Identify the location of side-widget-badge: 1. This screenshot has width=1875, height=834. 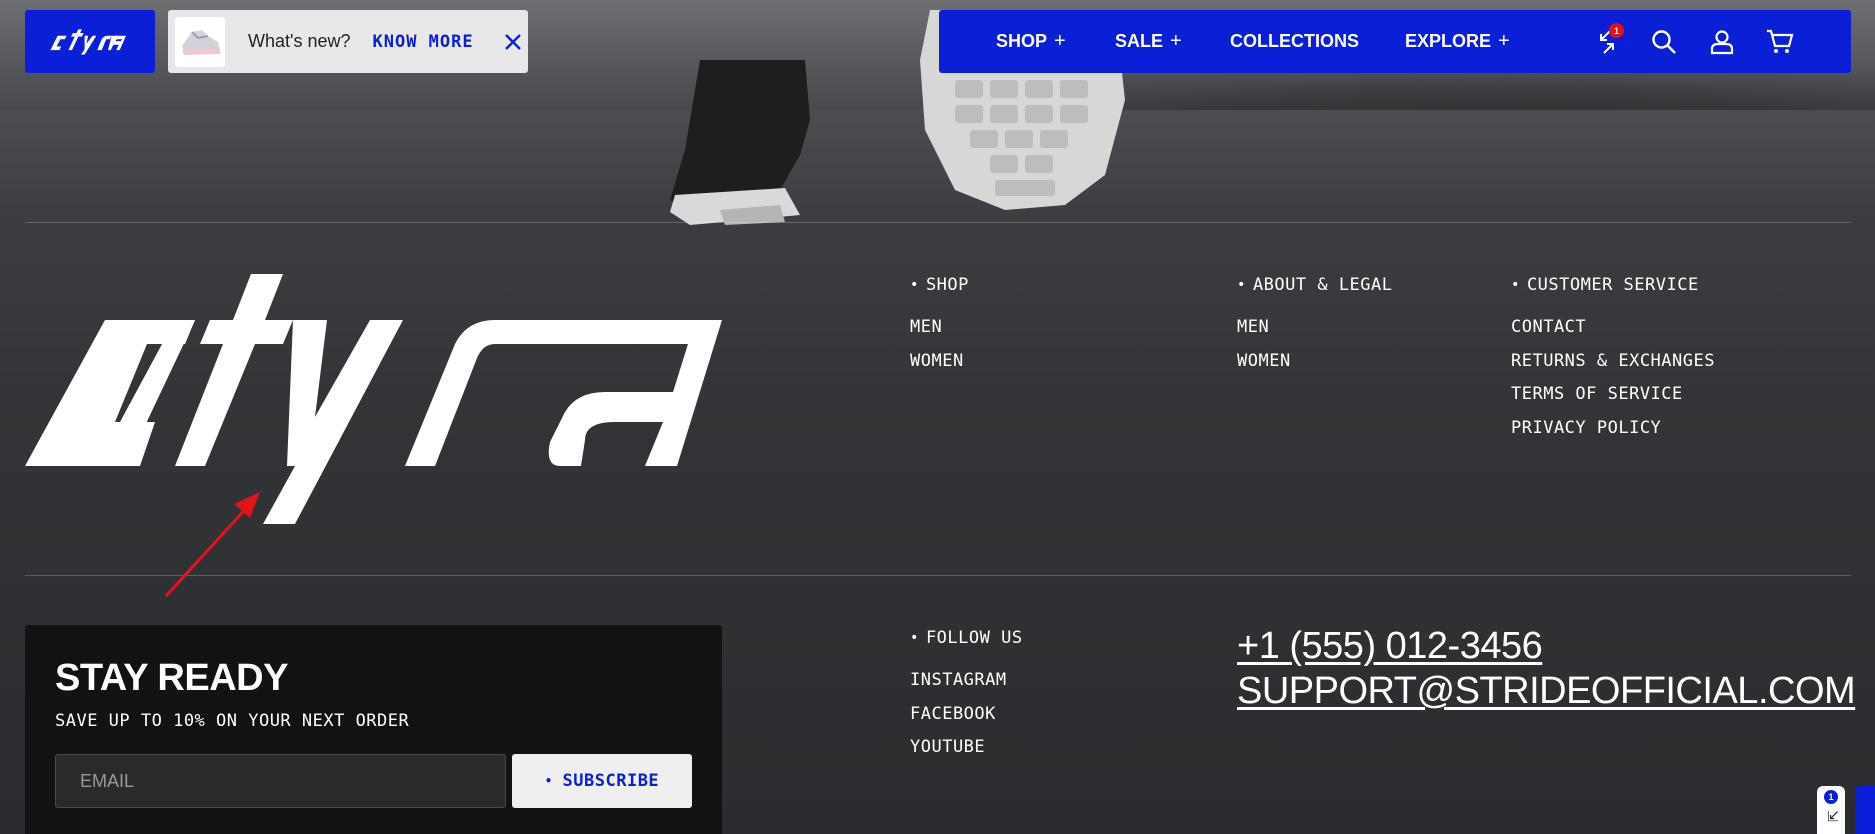
(1831, 797).